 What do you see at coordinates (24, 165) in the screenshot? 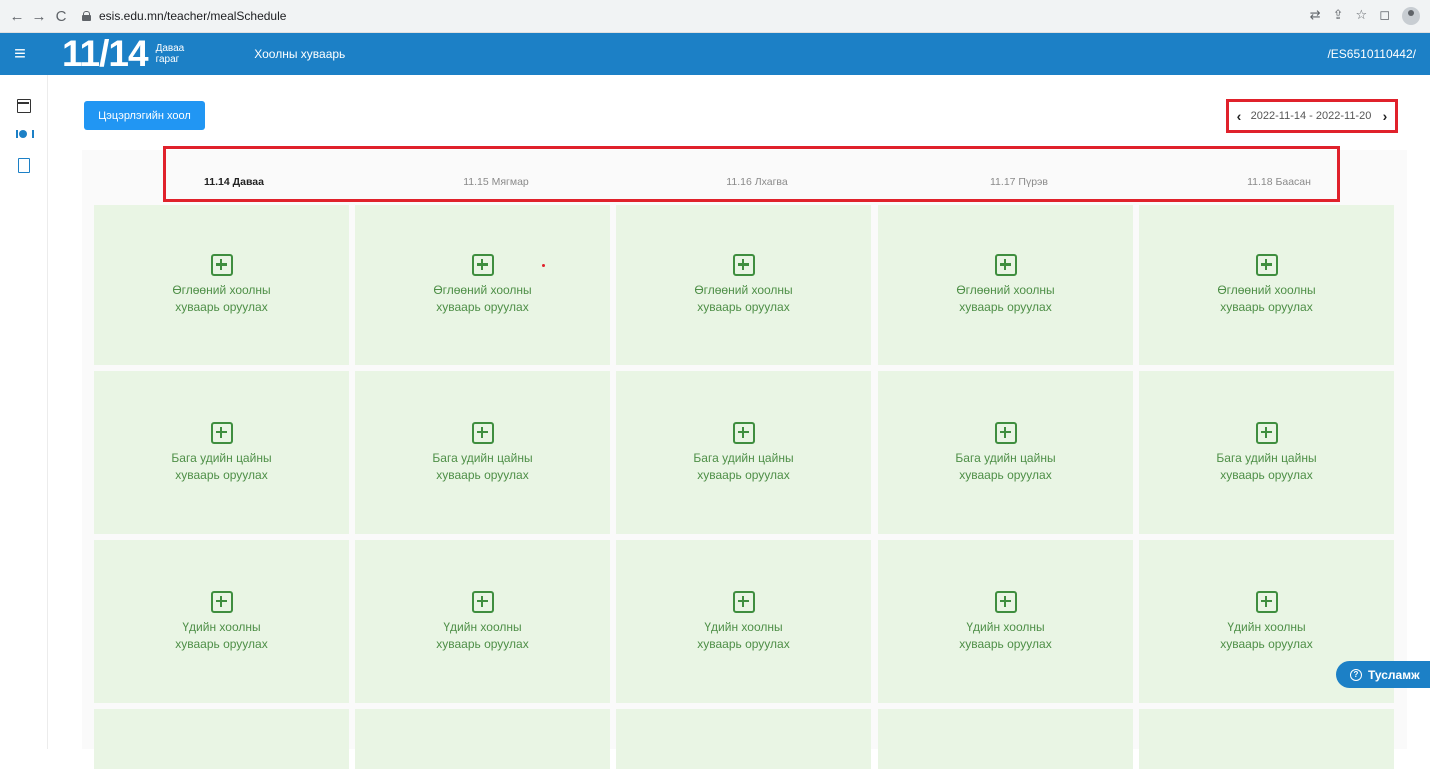
I see `document-icon` at bounding box center [24, 165].